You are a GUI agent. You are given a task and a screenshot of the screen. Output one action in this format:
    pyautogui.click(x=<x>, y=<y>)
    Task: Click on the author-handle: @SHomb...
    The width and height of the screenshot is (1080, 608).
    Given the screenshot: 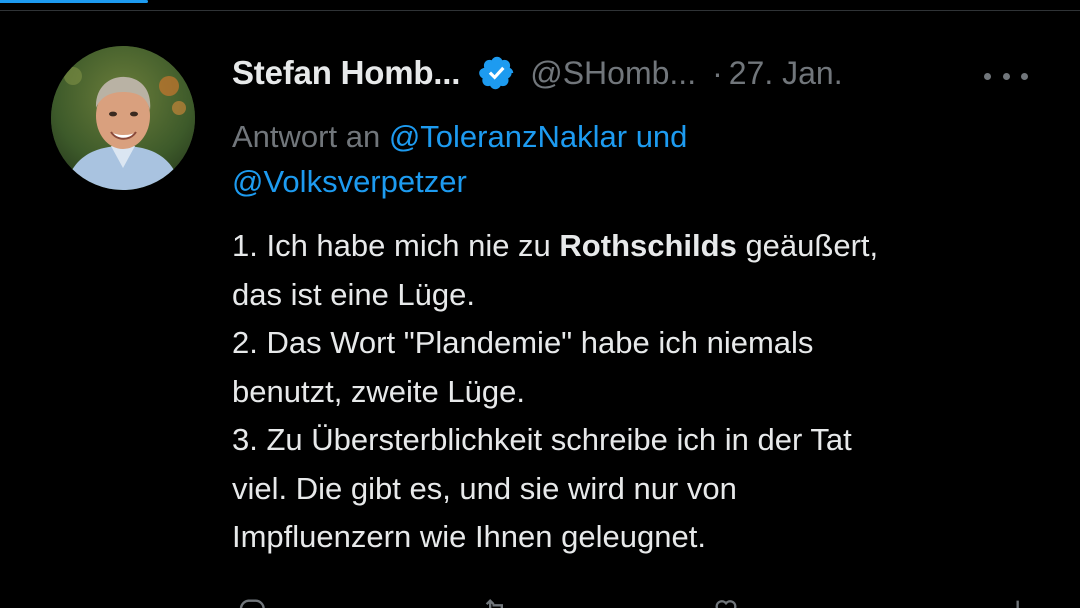 What is the action you would take?
    pyautogui.click(x=613, y=73)
    